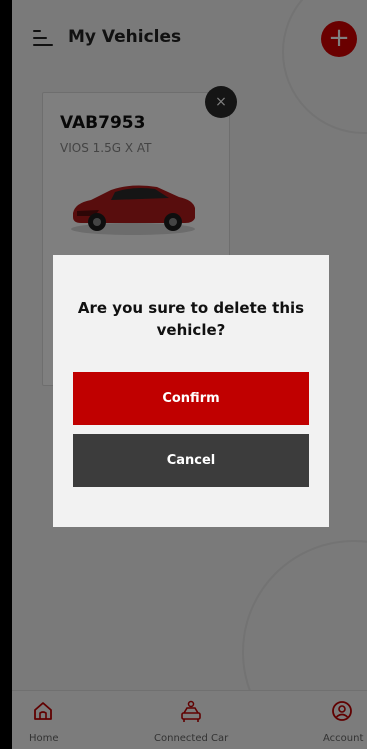 The image size is (367, 749). What do you see at coordinates (191, 398) in the screenshot?
I see `confirm-button: Confirm` at bounding box center [191, 398].